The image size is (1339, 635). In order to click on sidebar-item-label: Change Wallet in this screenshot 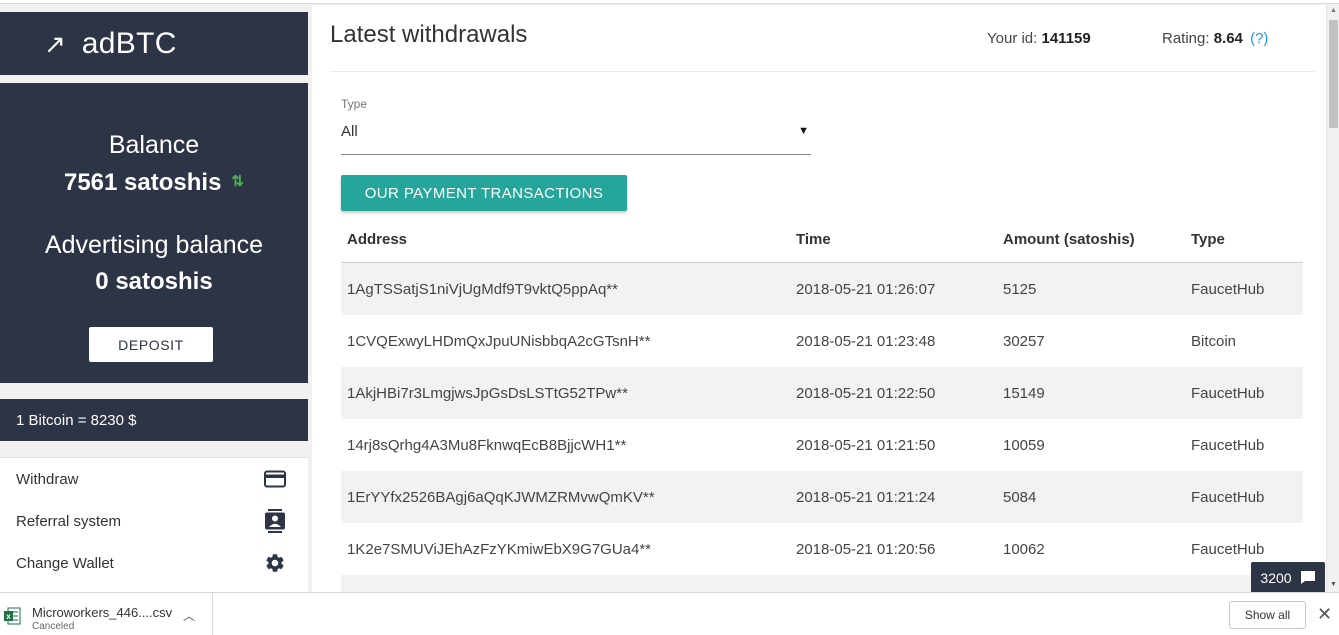, I will do `click(65, 563)`.